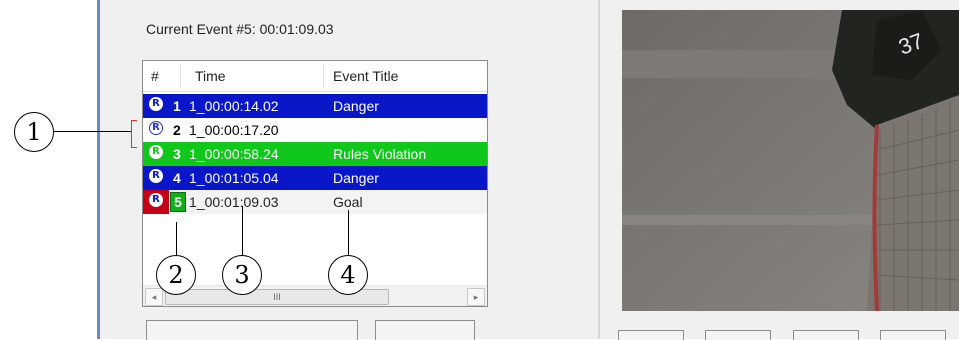 This screenshot has width=959, height=340. Describe the element at coordinates (315, 154) in the screenshot. I see `event-row: R 3 1_00:00:58.24 Rules Violation` at that location.